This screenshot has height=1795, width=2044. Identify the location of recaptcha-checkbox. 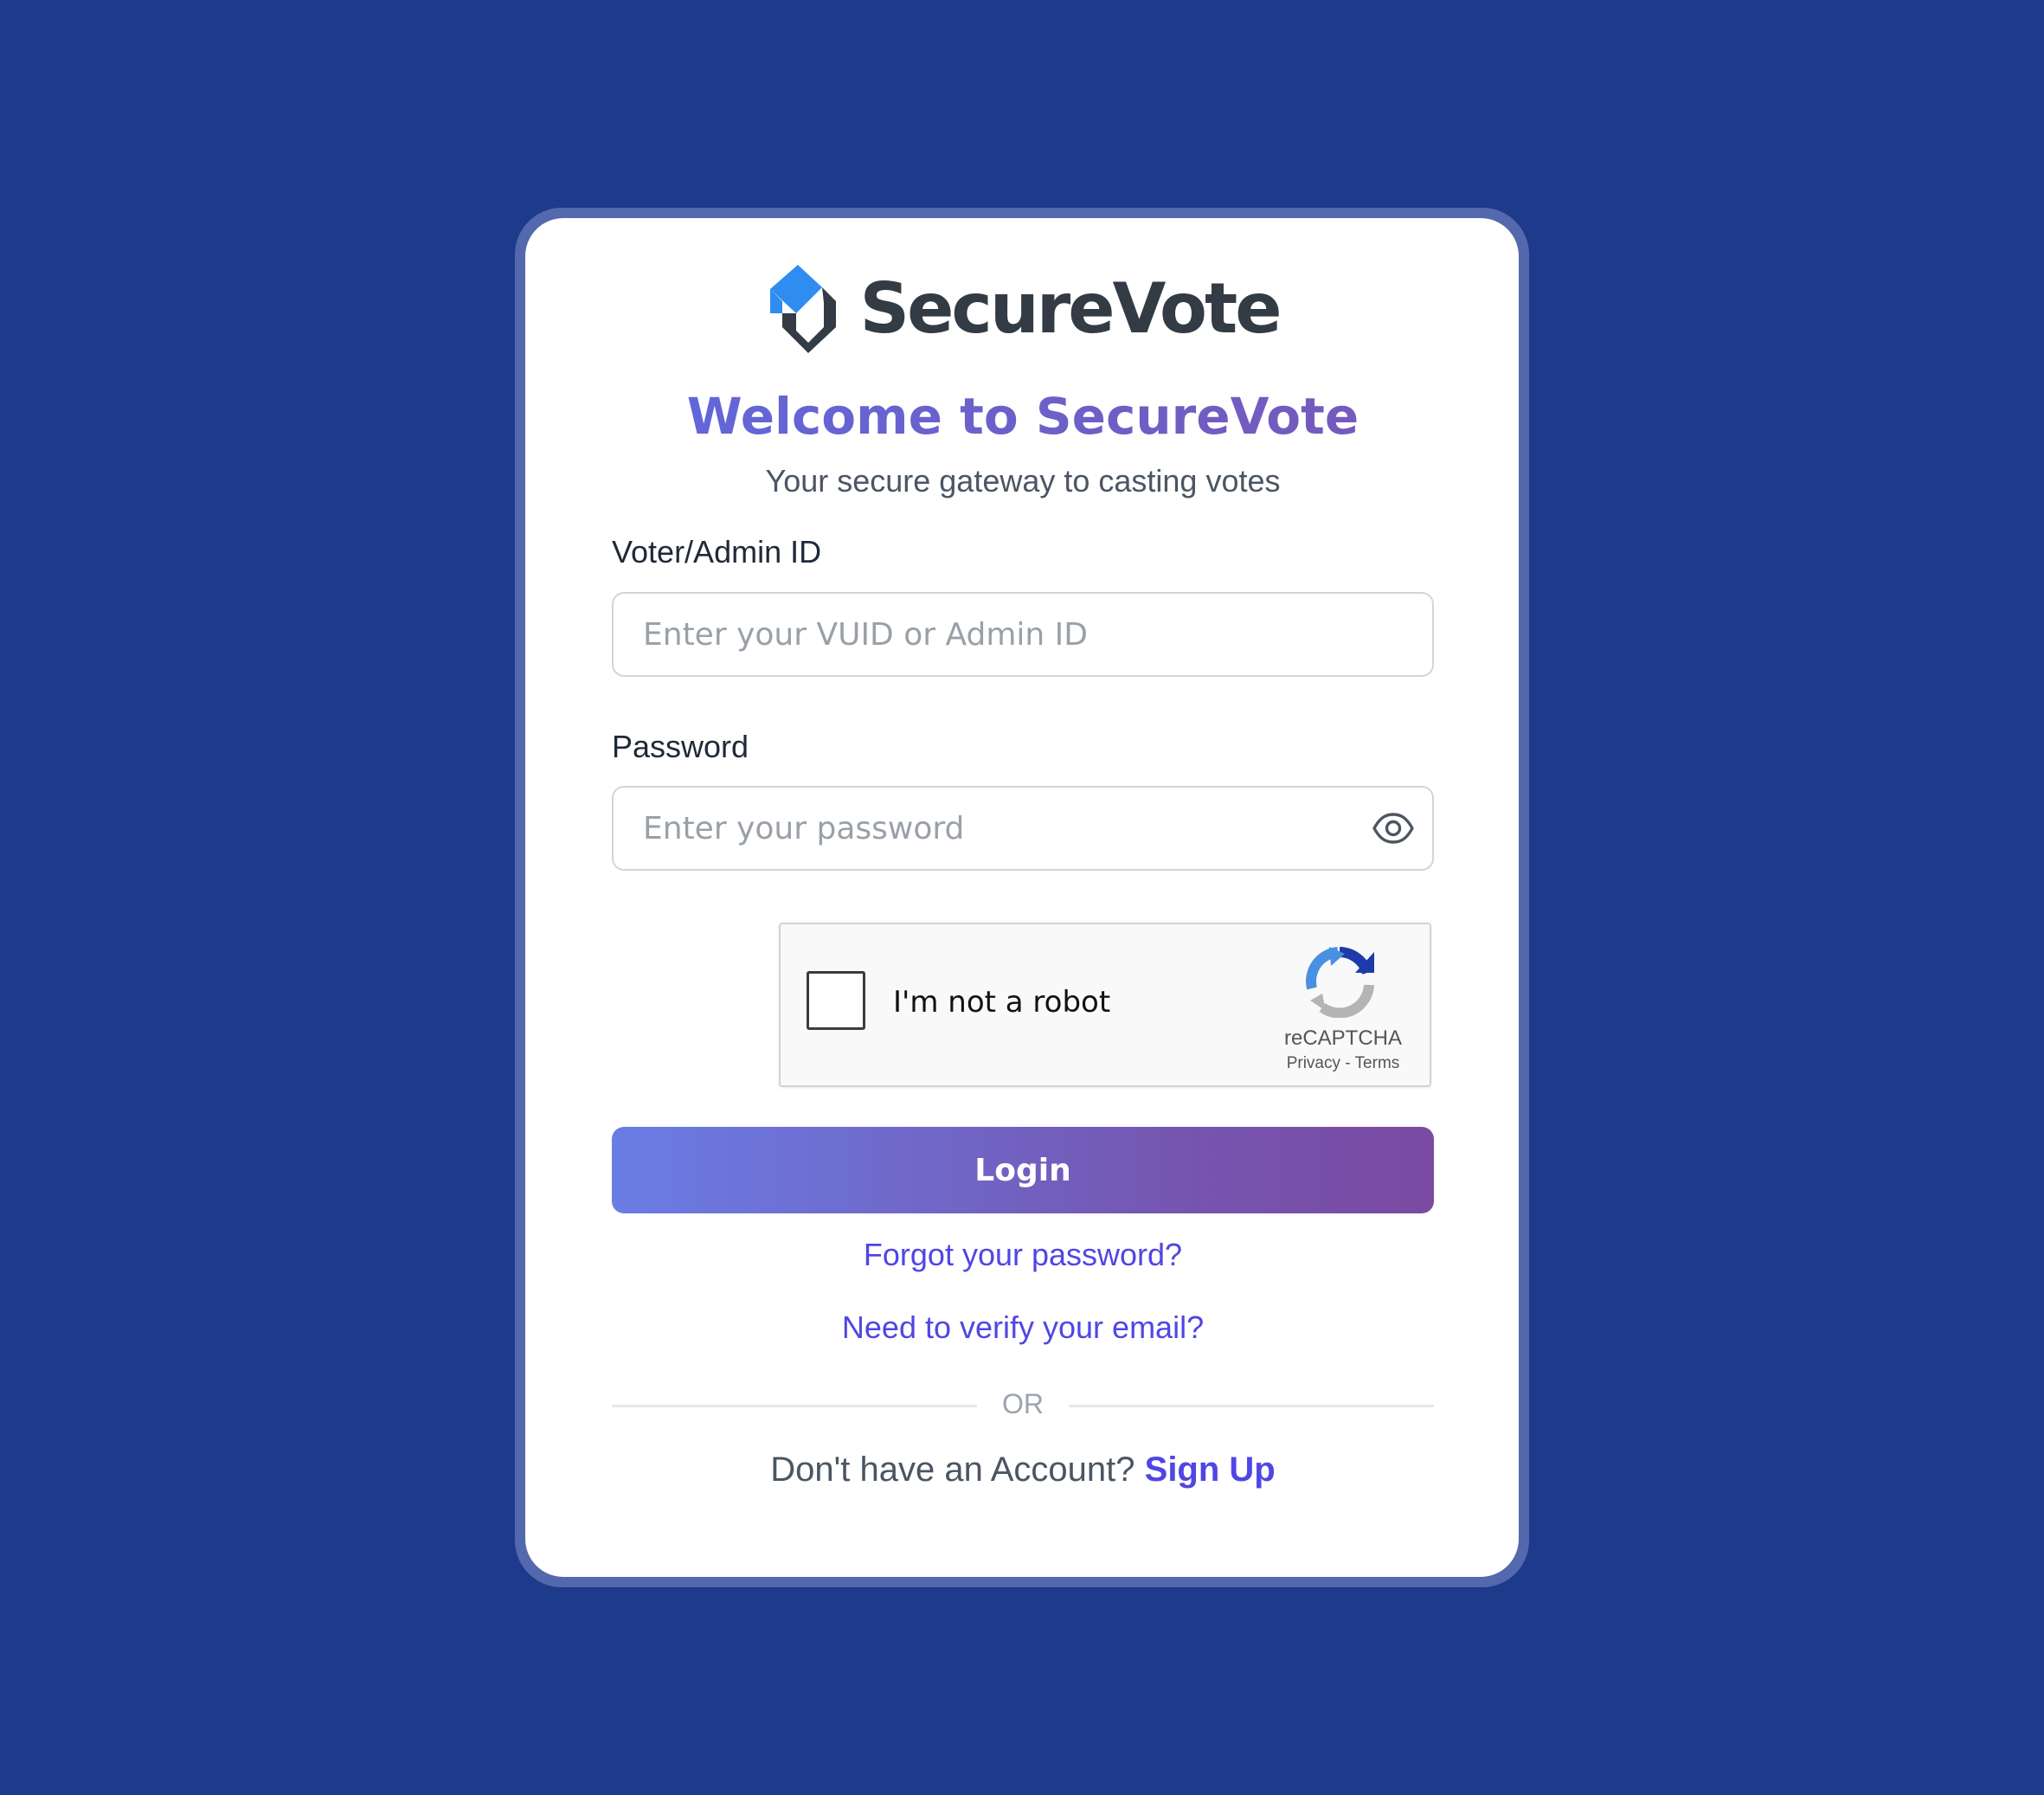
(836, 1000).